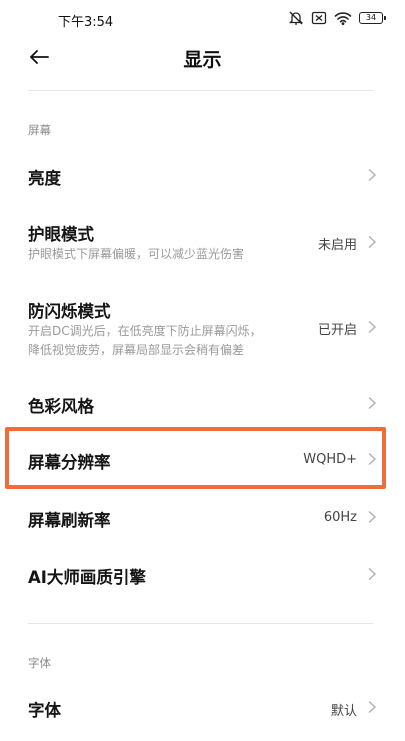 Image resolution: width=405 pixels, height=741 pixels. What do you see at coordinates (319, 18) in the screenshot?
I see `sim-icon` at bounding box center [319, 18].